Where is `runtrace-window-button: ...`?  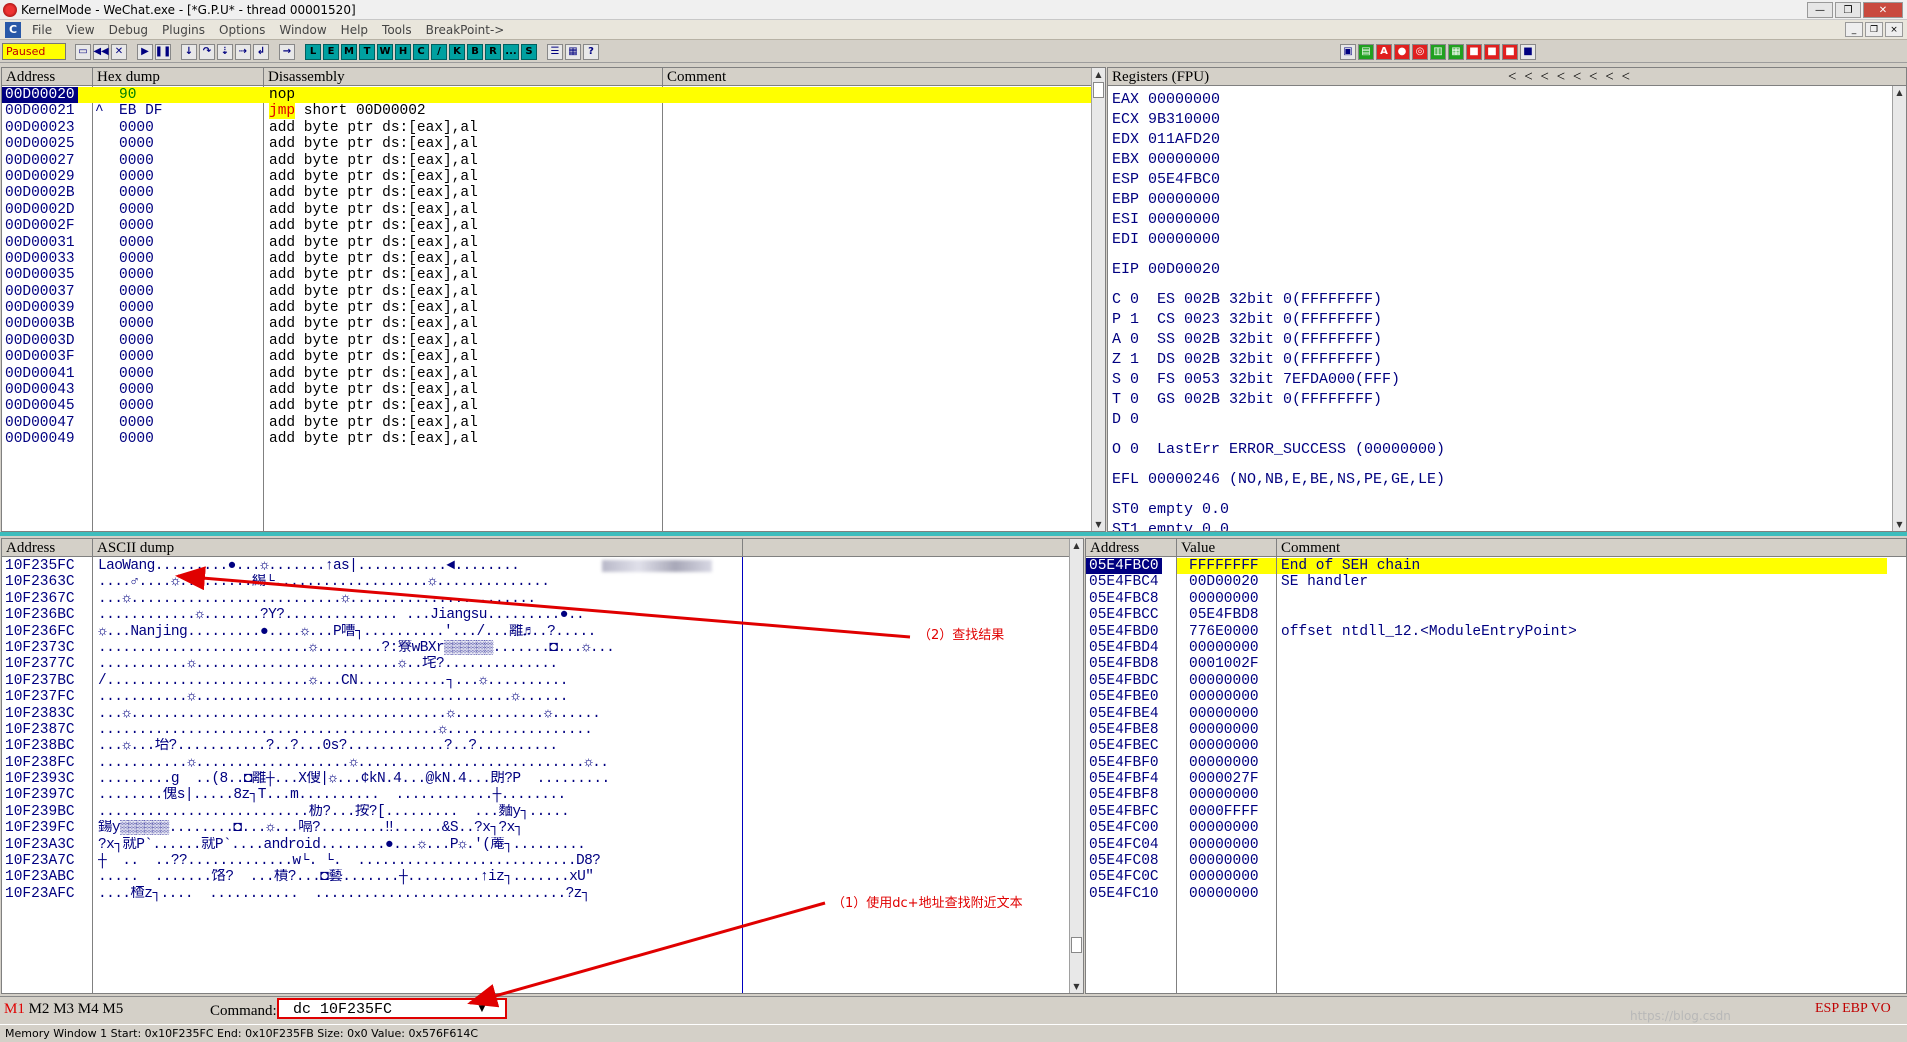 runtrace-window-button: ... is located at coordinates (511, 51).